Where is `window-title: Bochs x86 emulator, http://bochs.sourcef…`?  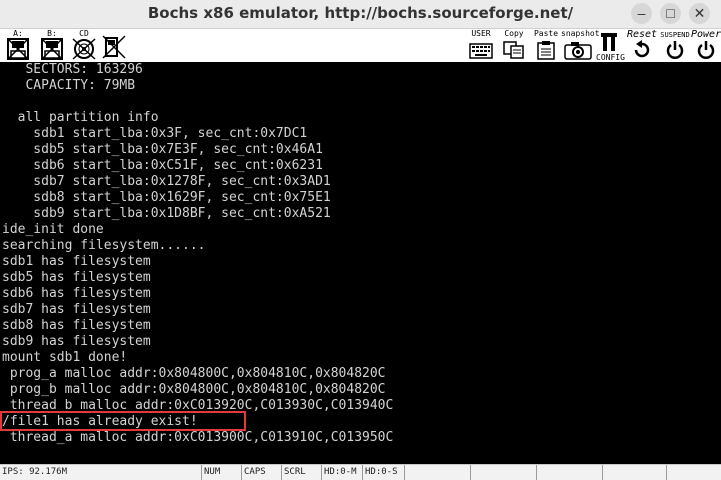 window-title: Bochs x86 emulator, http://bochs.sourcef… is located at coordinates (360, 13).